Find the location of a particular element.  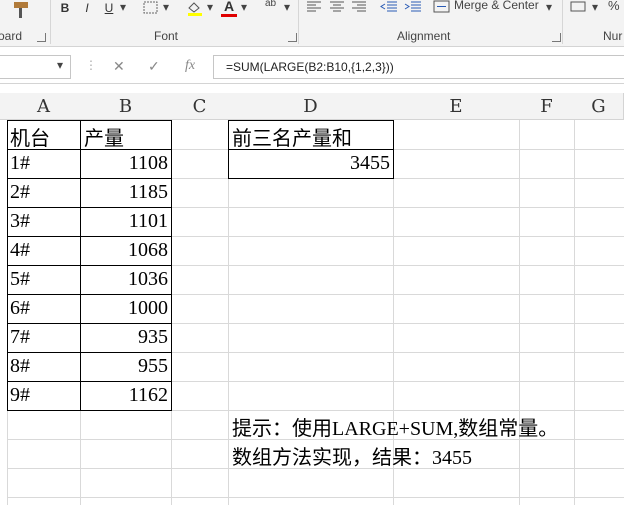

cell-b2: 1108 is located at coordinates (148, 163).